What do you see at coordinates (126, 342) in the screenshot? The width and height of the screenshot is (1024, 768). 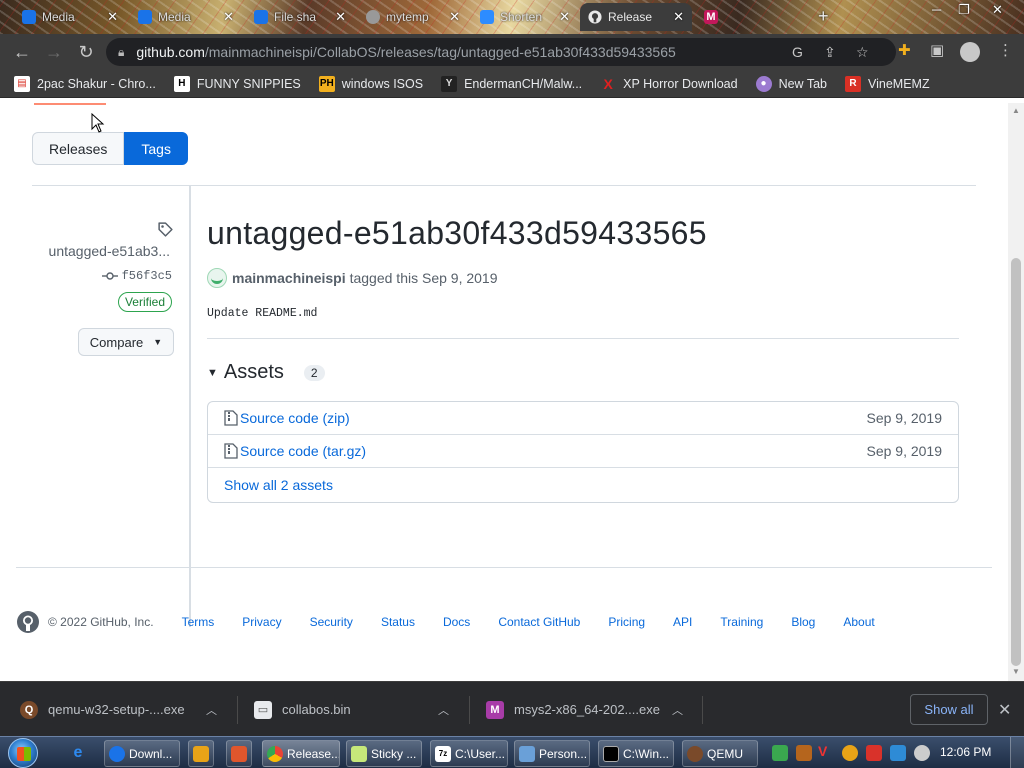 I see `compare-button: Compare ▼` at bounding box center [126, 342].